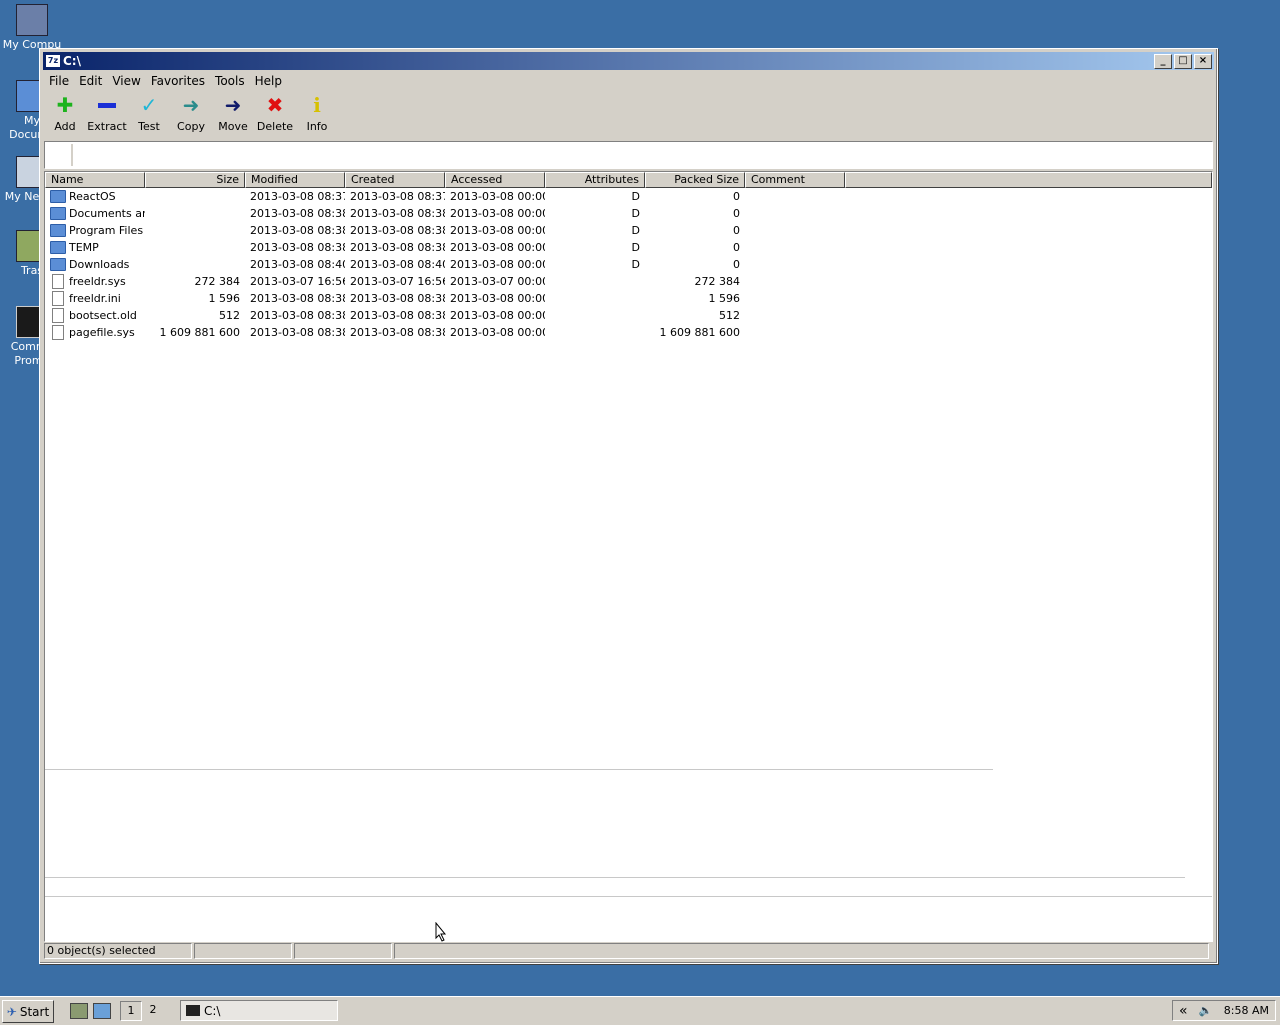  I want to click on close-button: ×, so click(1203, 61).